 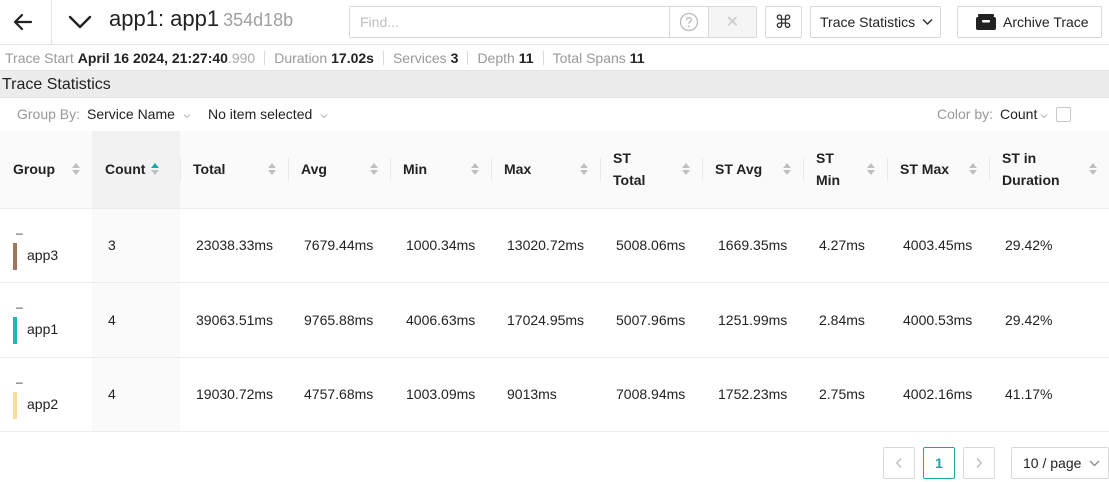 I want to click on find-input, so click(x=509, y=22).